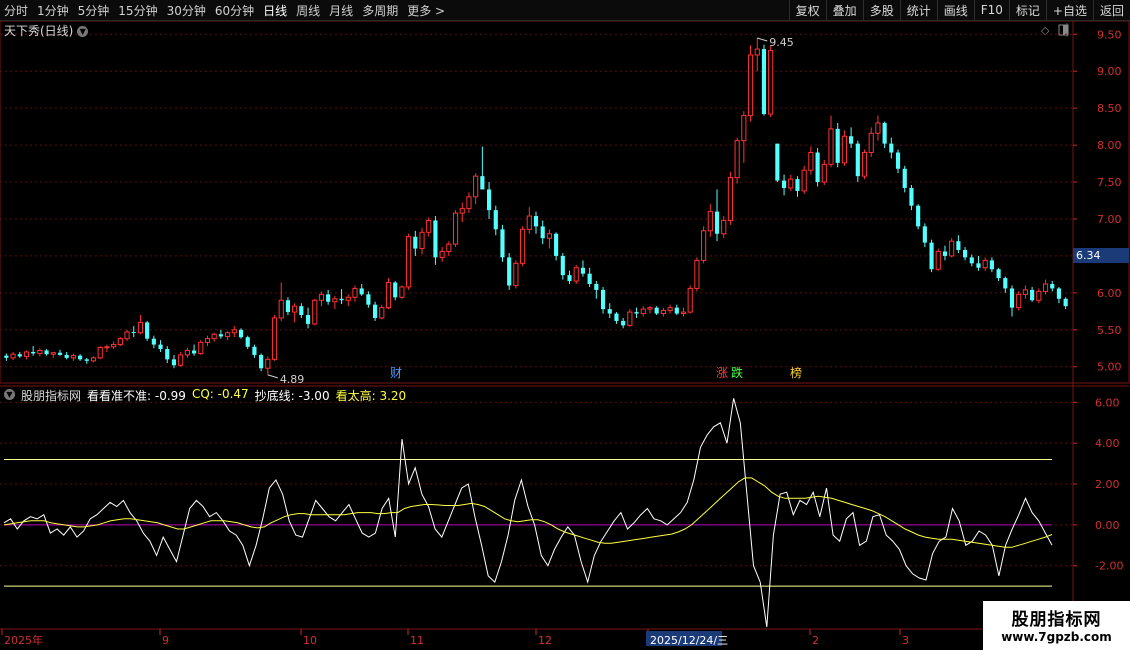  Describe the element at coordinates (1056, 620) in the screenshot. I see `watermark-title: 股朋指标网` at that location.